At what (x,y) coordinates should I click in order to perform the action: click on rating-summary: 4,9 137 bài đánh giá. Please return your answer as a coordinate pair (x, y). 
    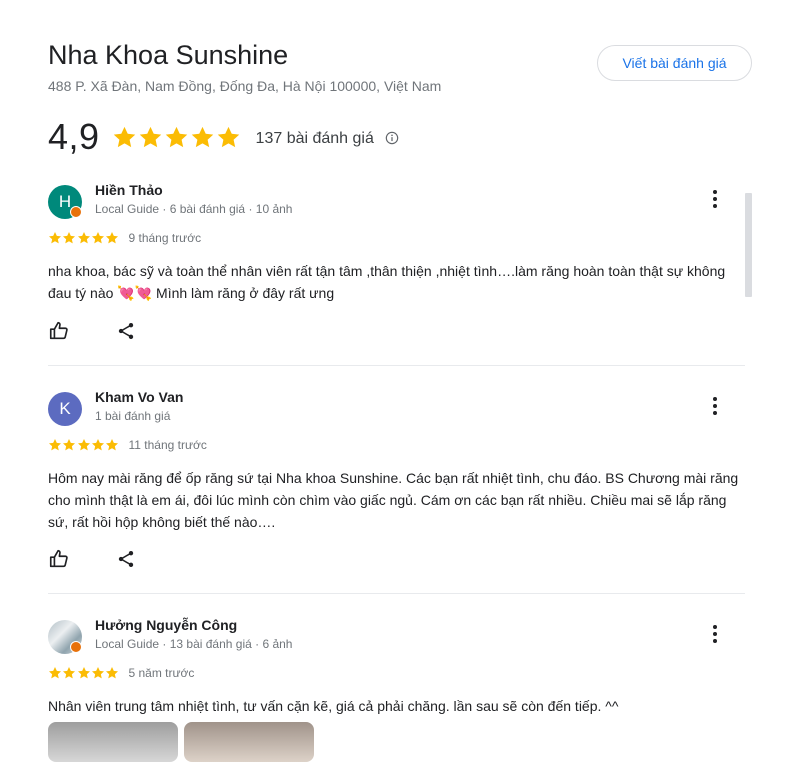
    Looking at the image, I should click on (223, 137).